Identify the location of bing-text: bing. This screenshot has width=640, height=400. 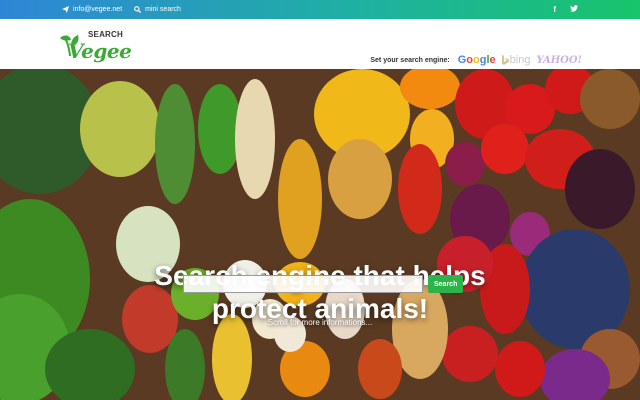
(520, 60).